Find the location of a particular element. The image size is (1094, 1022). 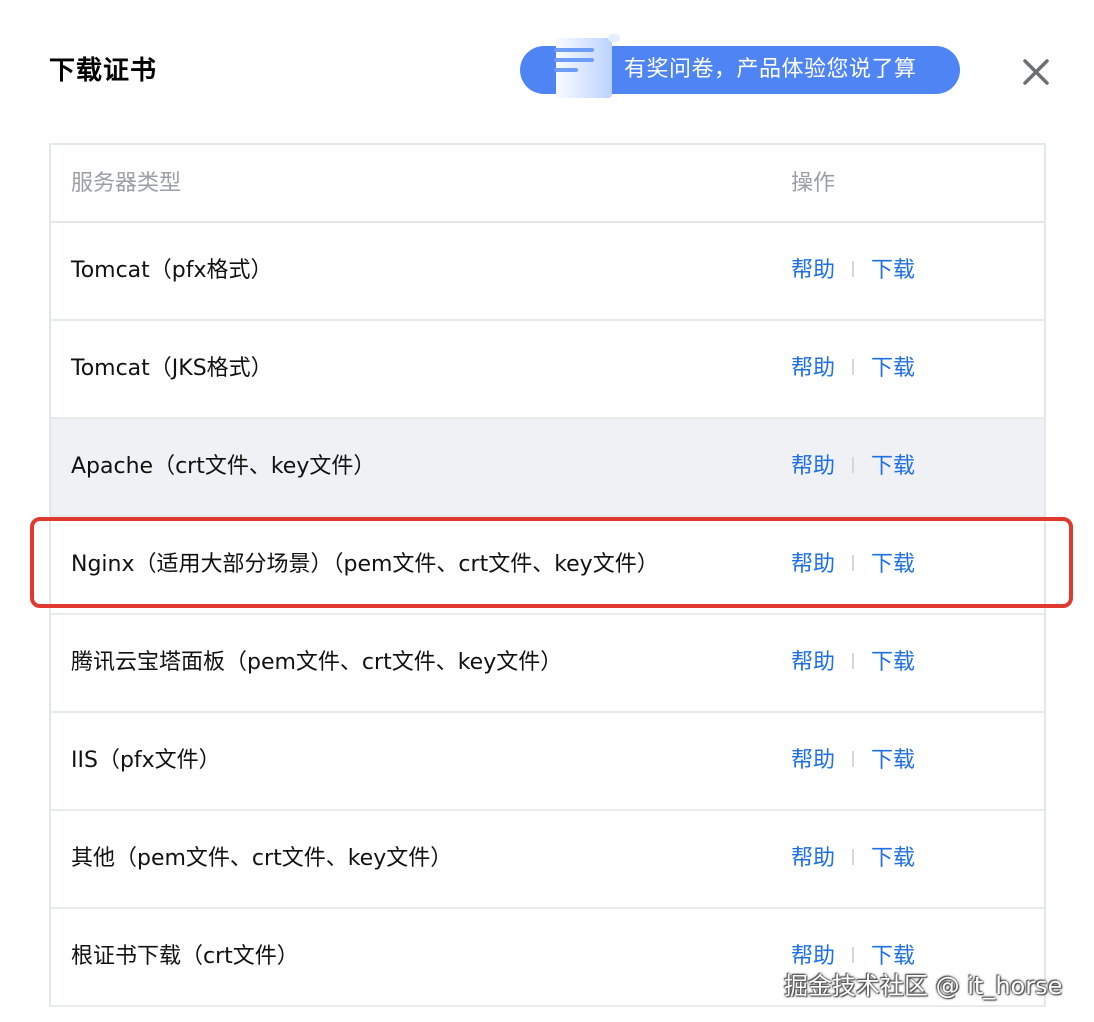

survey-document-icon is located at coordinates (587, 66).